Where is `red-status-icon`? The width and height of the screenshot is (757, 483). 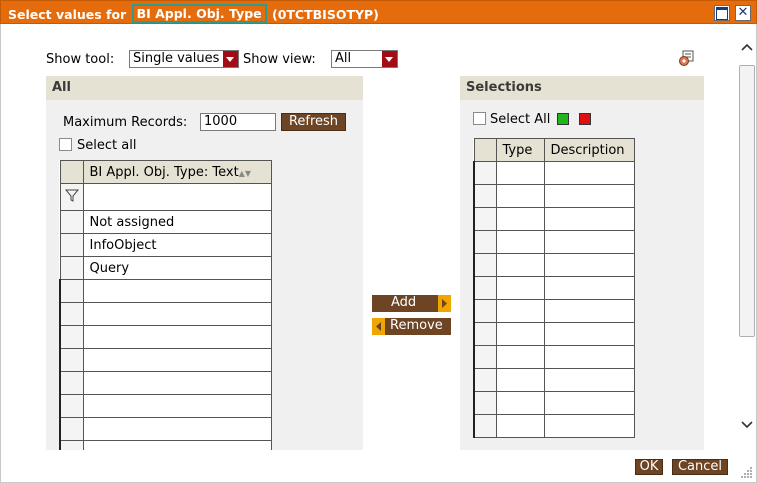 red-status-icon is located at coordinates (585, 119).